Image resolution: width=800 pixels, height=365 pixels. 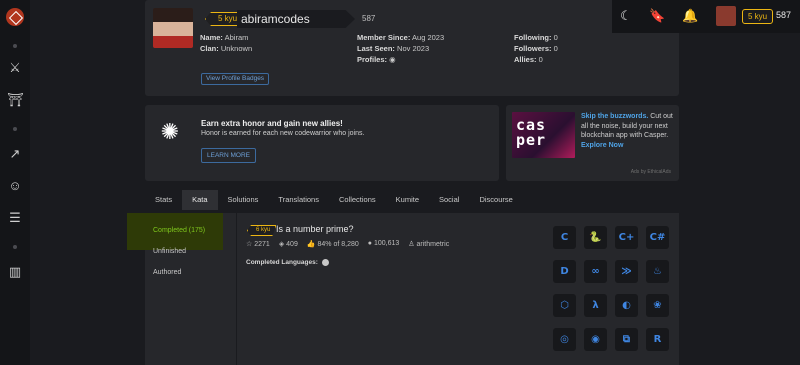 I want to click on last-seen-value: Nov 2023, so click(x=413, y=48).